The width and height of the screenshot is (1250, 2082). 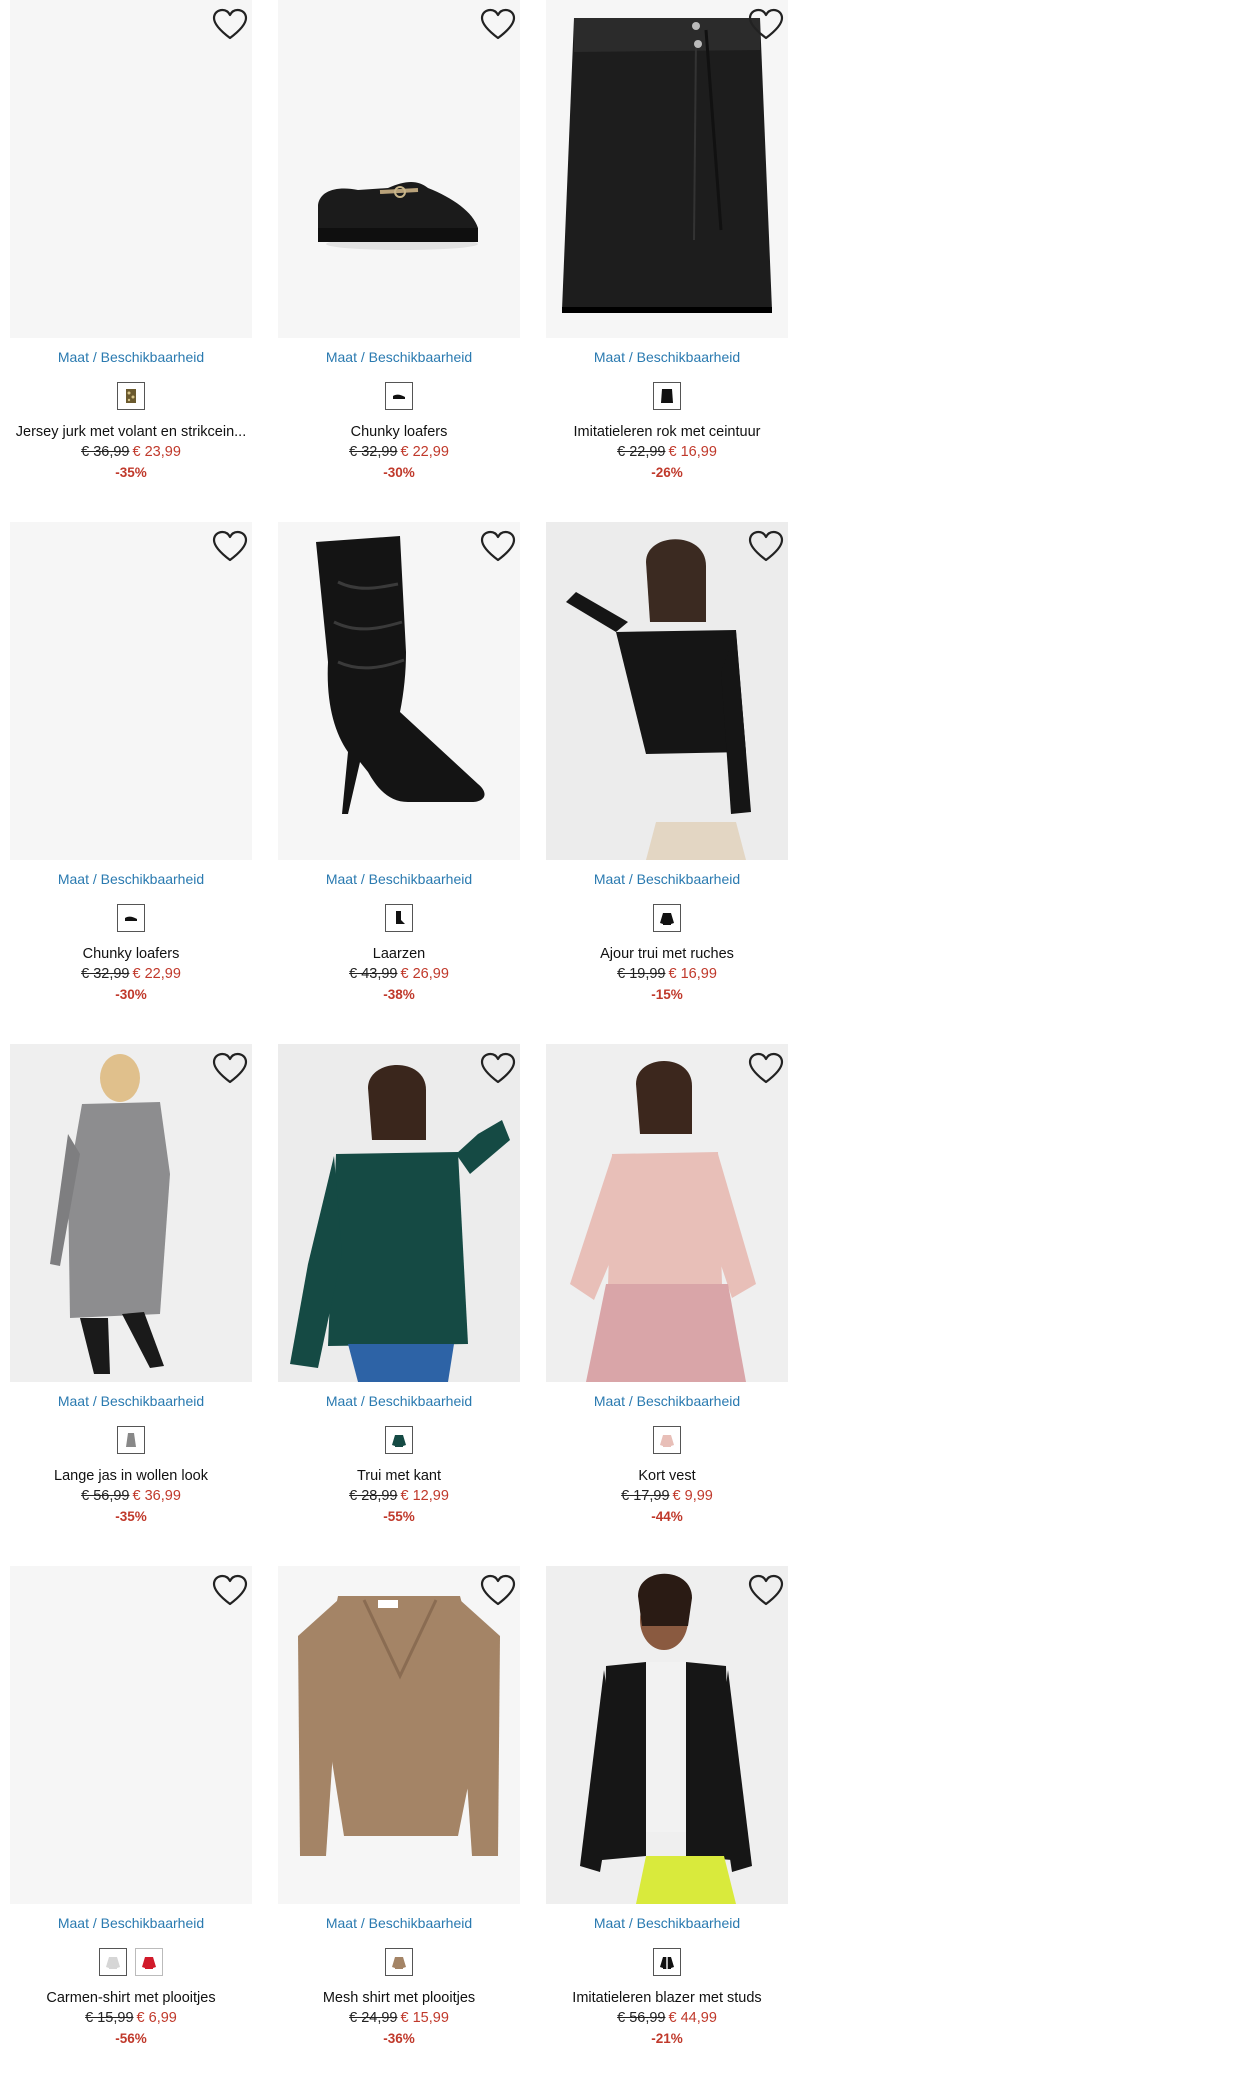 What do you see at coordinates (131, 2018) in the screenshot?
I see `price-row: € 15,99 € 6,99` at bounding box center [131, 2018].